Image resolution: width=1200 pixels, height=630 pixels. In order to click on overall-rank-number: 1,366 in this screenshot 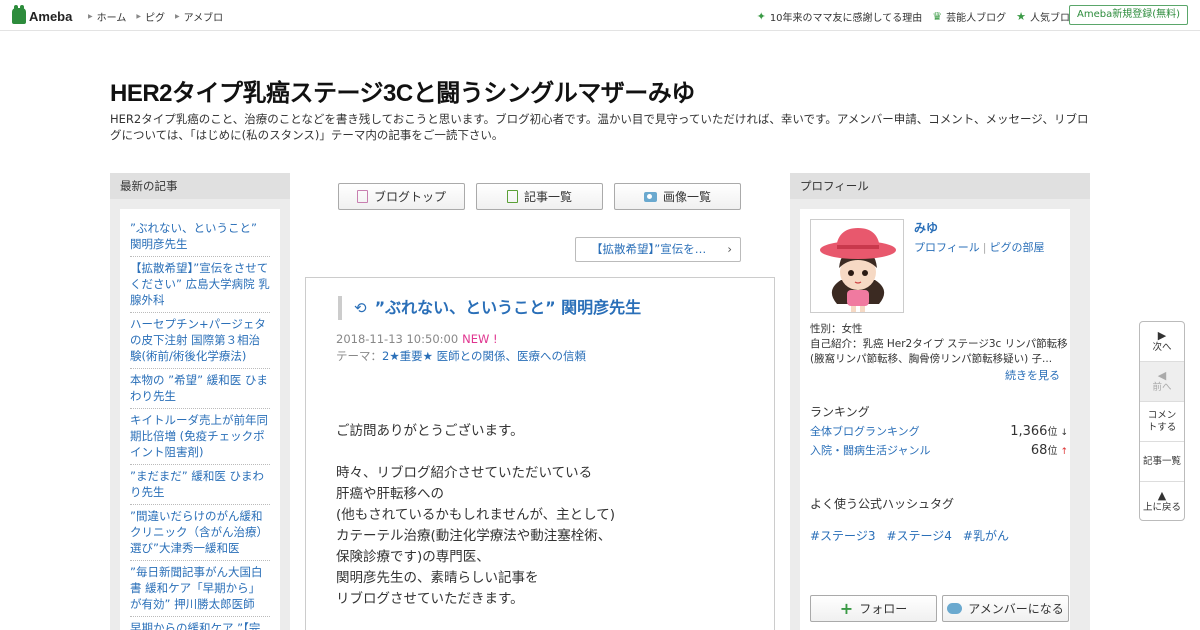, I will do `click(1029, 431)`.